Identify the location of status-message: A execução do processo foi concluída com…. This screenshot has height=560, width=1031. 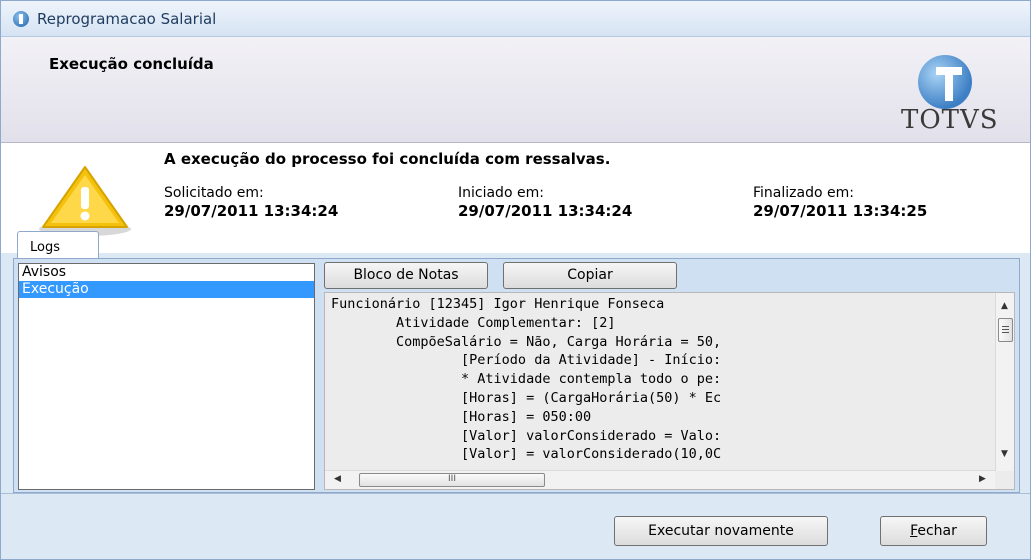
(387, 159).